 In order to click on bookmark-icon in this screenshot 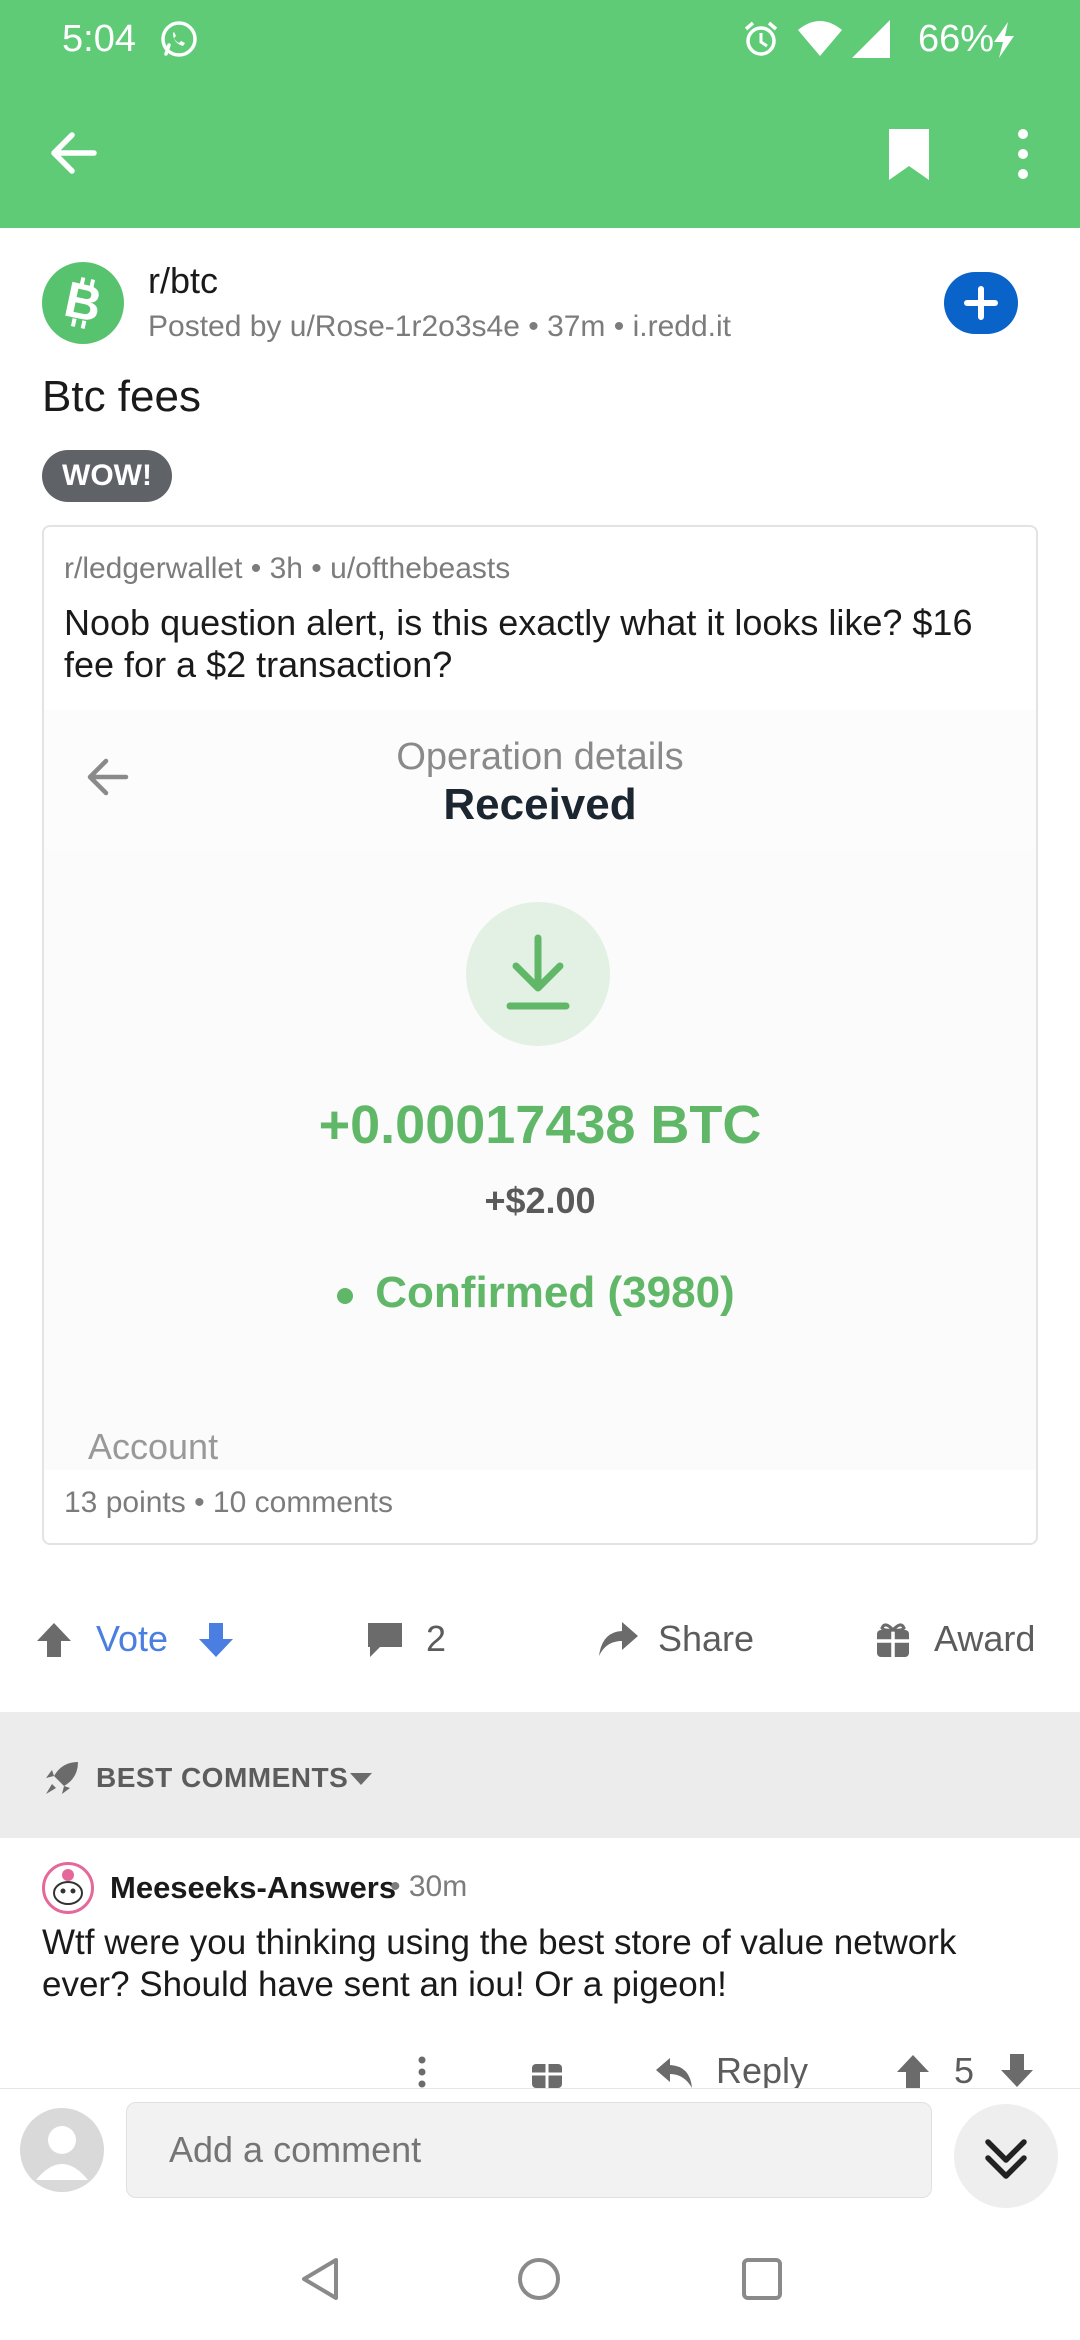, I will do `click(909, 154)`.